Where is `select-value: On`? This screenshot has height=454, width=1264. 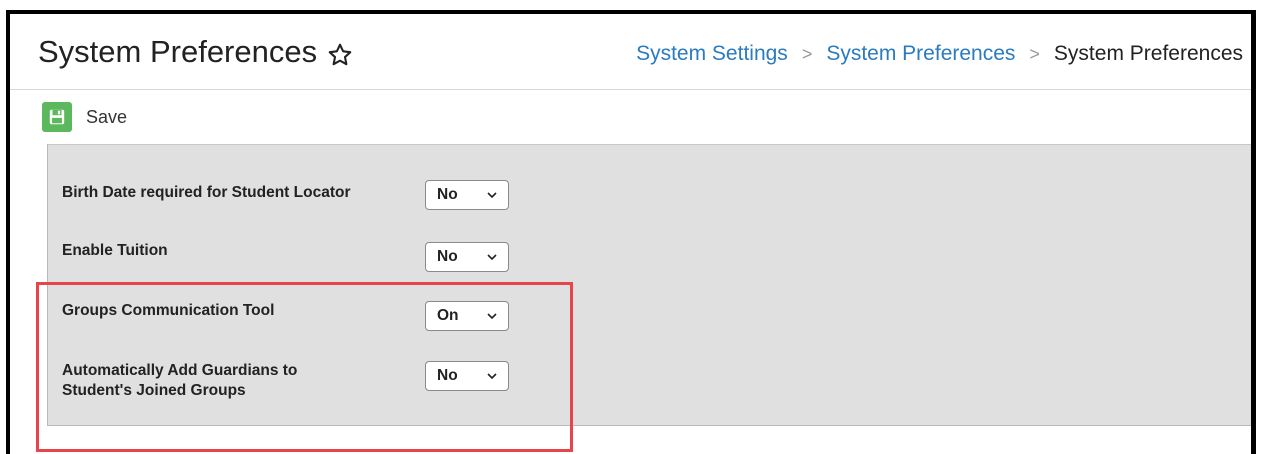 select-value: On is located at coordinates (448, 315).